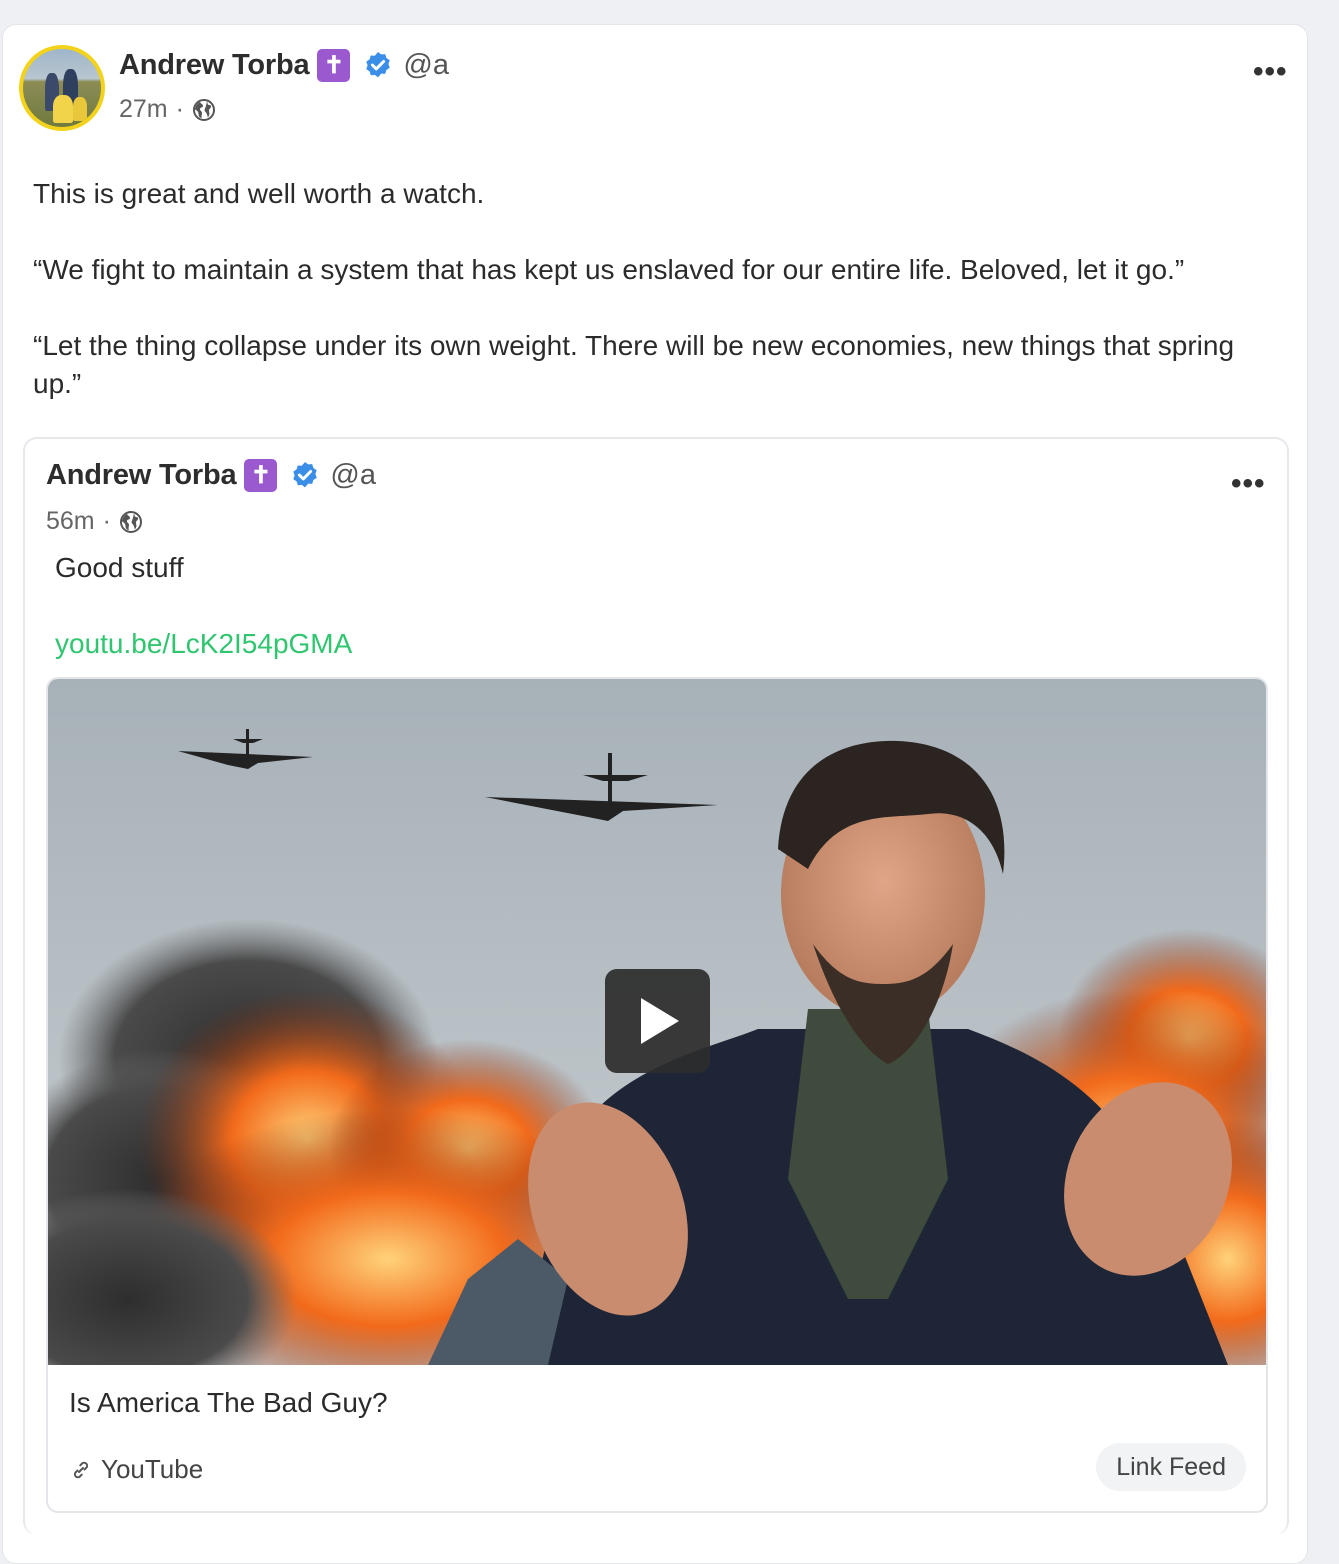 The image size is (1339, 1564). I want to click on avatar, so click(62, 88).